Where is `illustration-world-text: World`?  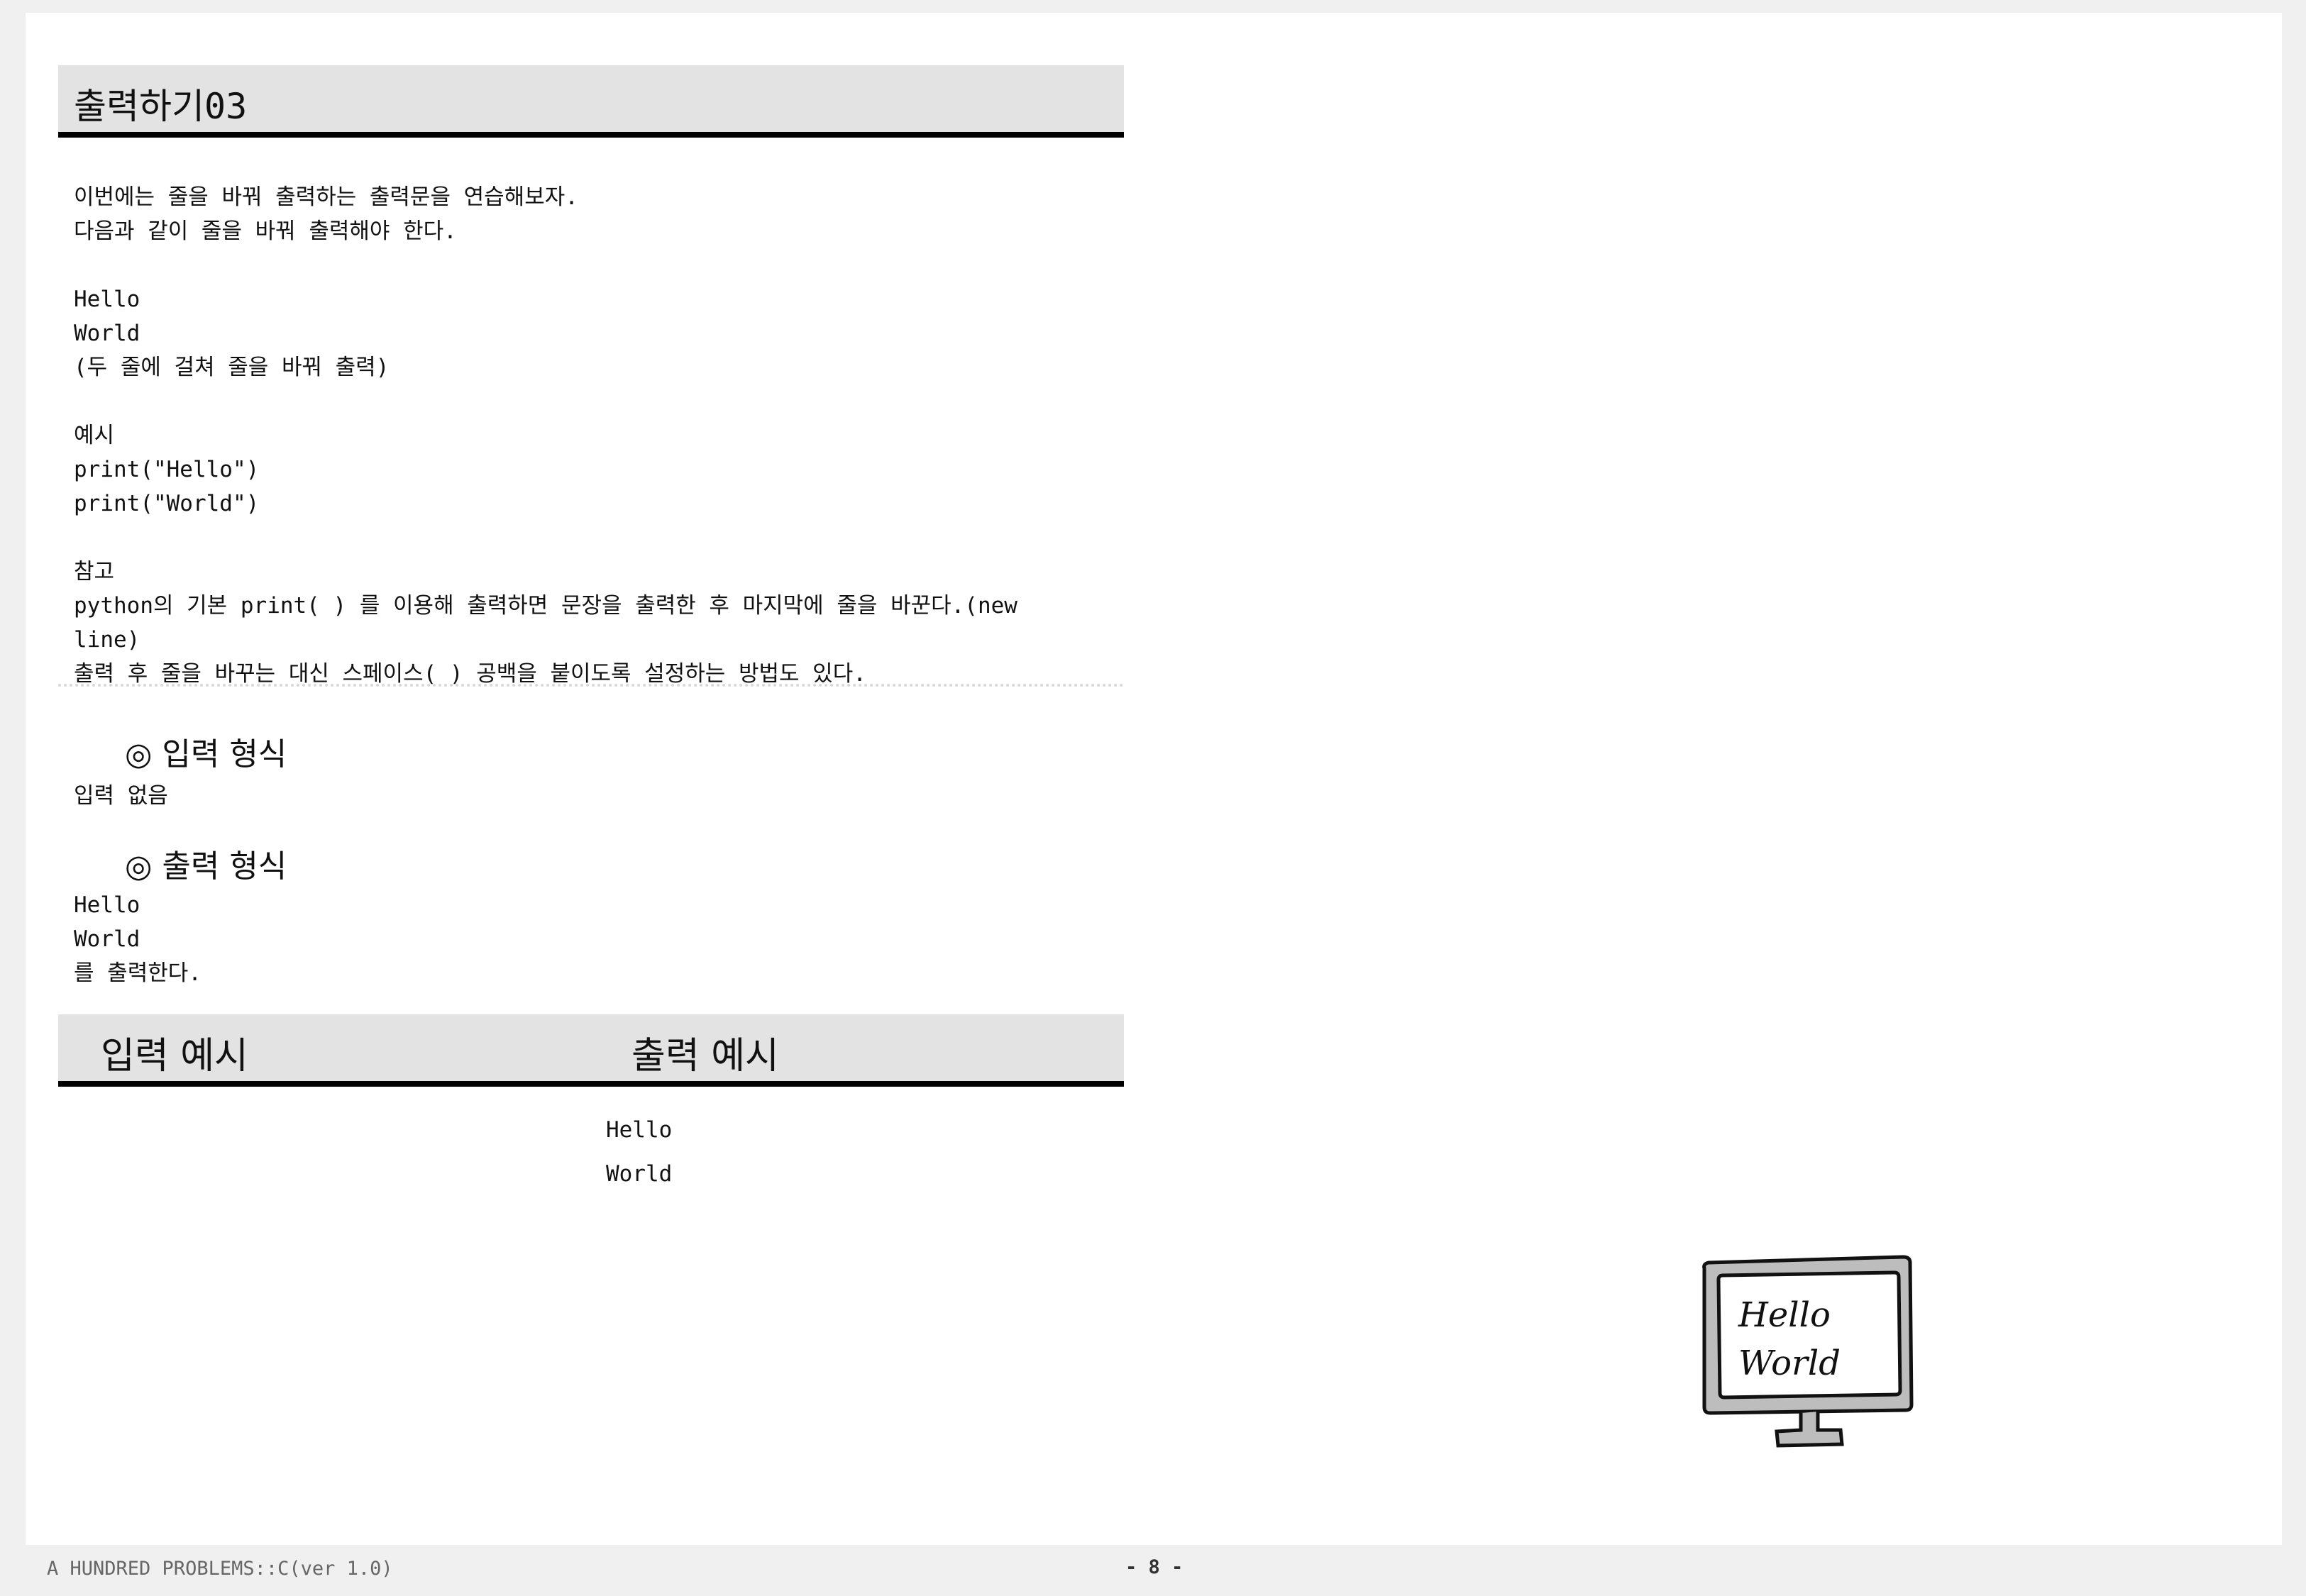
illustration-world-text: World is located at coordinates (1789, 1363).